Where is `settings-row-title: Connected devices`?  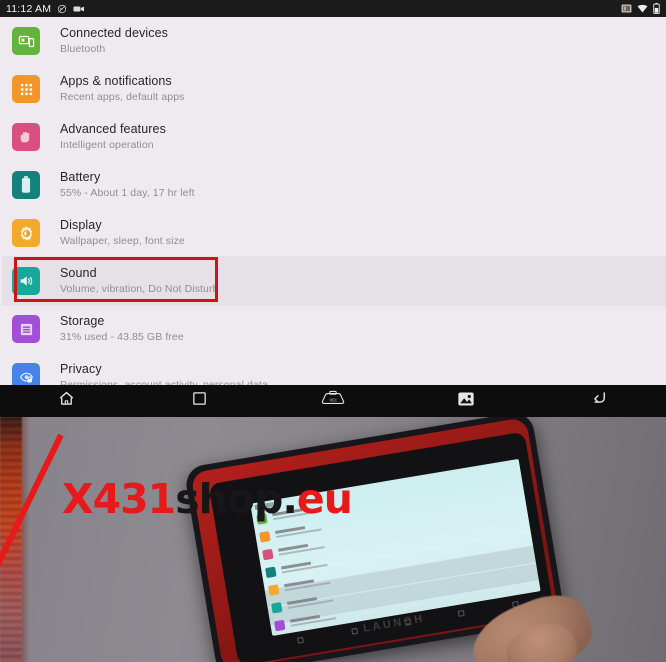 settings-row-title: Connected devices is located at coordinates (114, 33).